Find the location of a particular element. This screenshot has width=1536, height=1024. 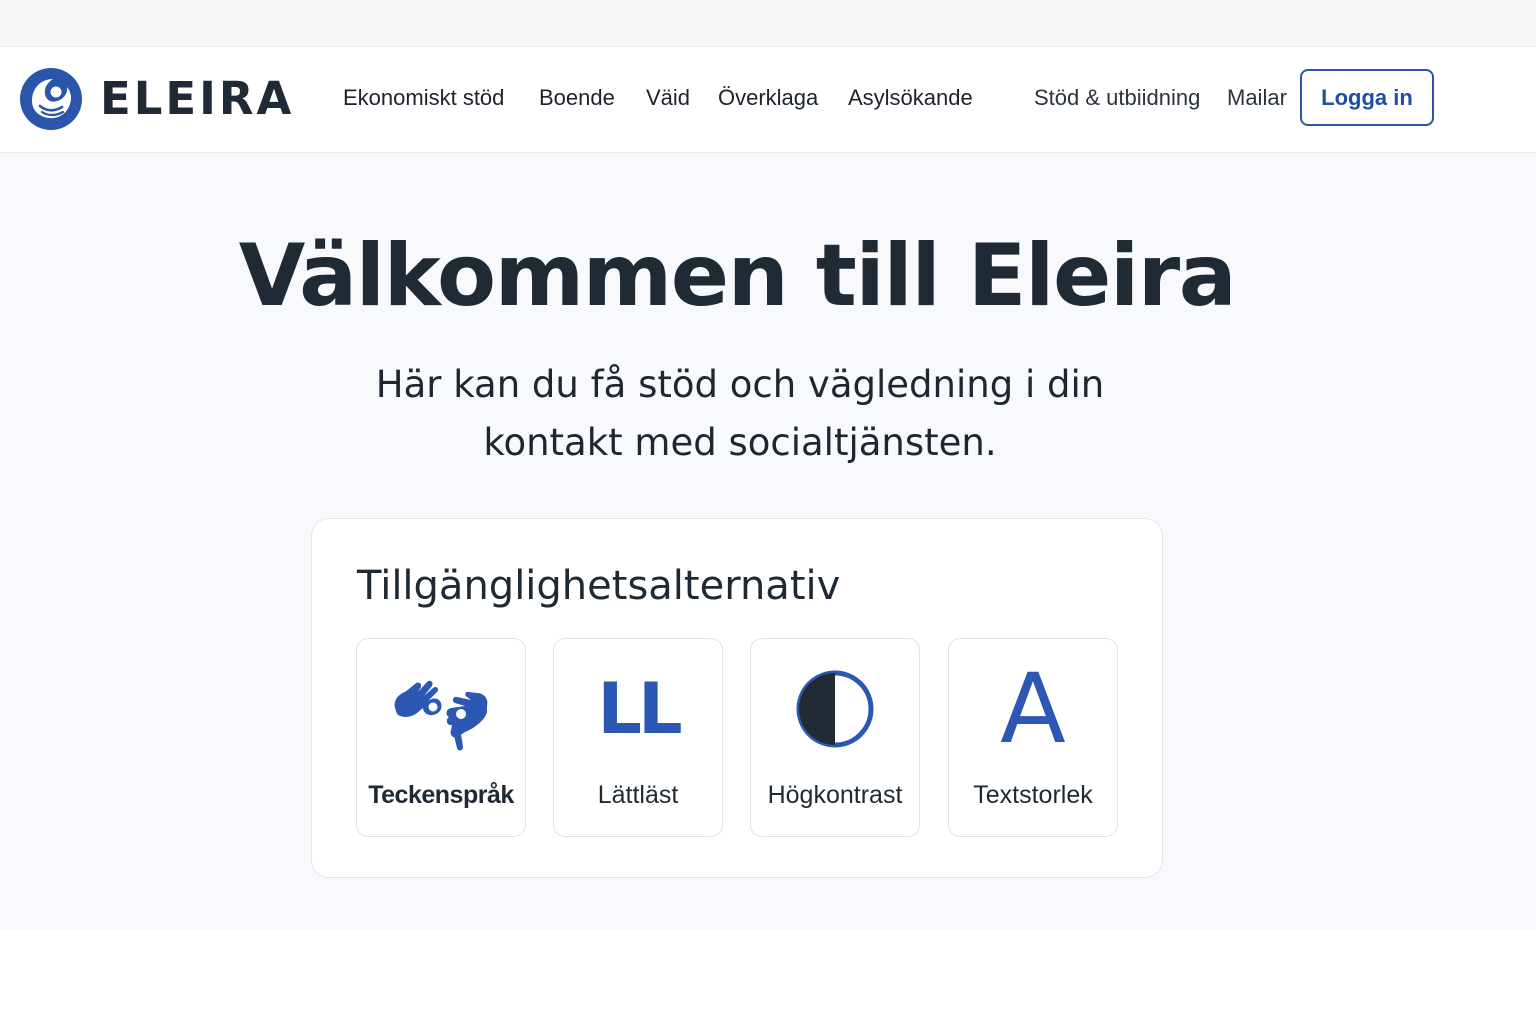

mother-child-icon is located at coordinates (51, 99).